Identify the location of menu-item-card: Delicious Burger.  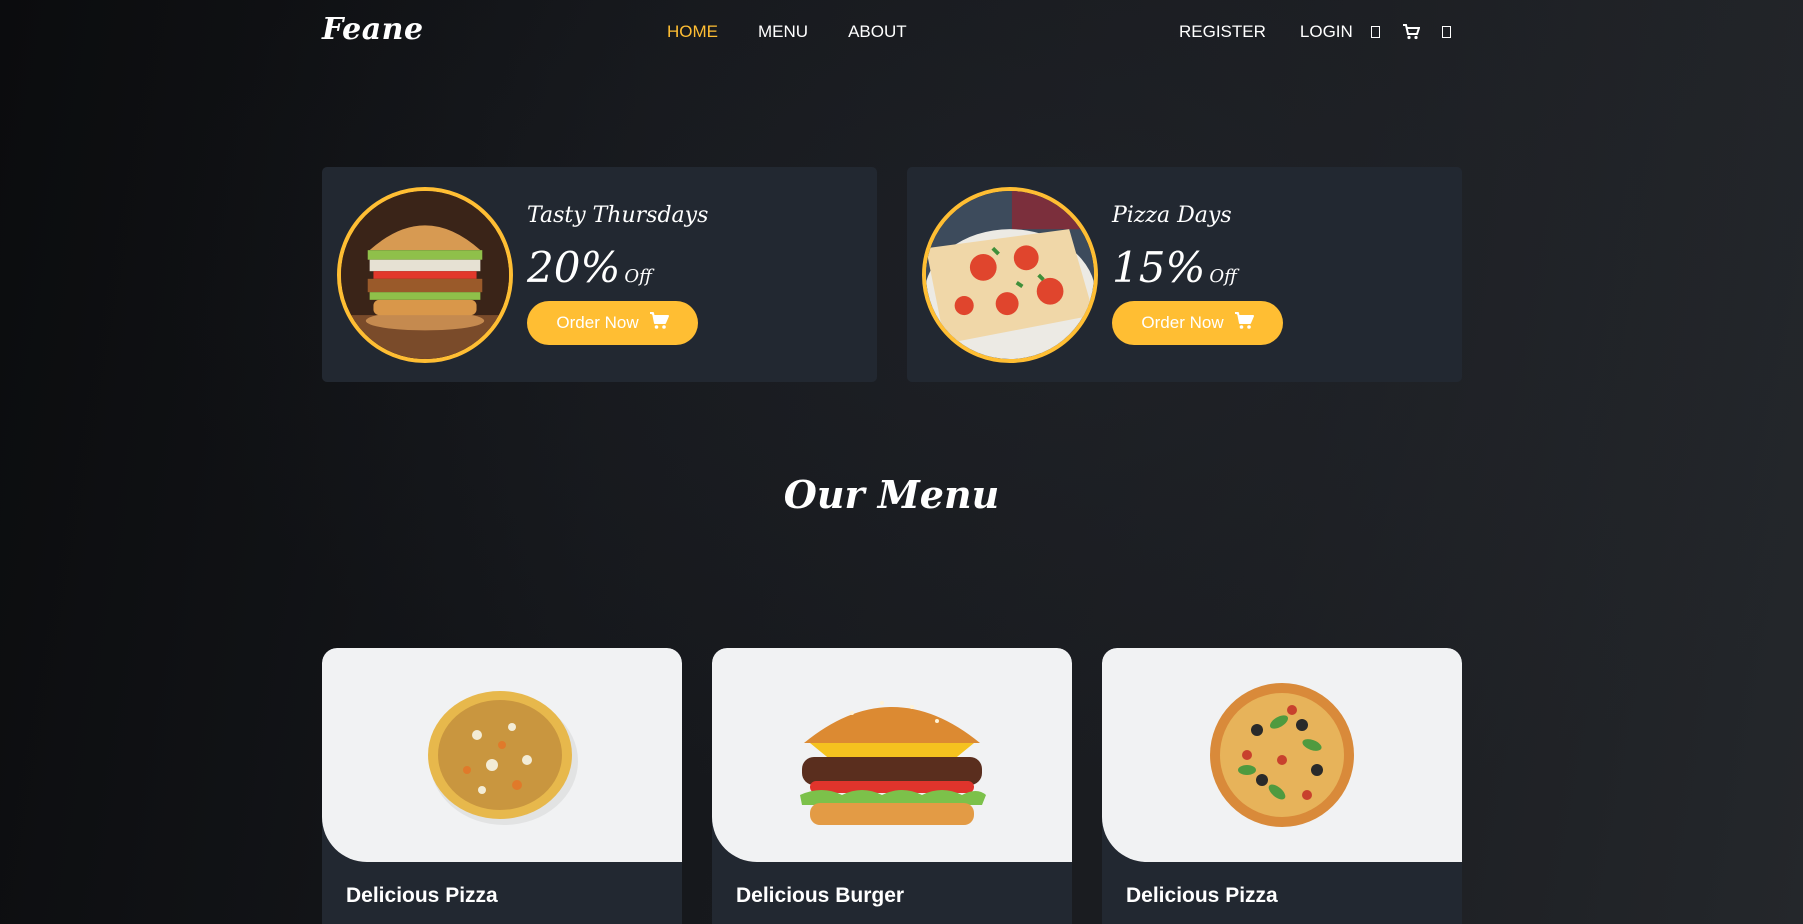
(892, 786).